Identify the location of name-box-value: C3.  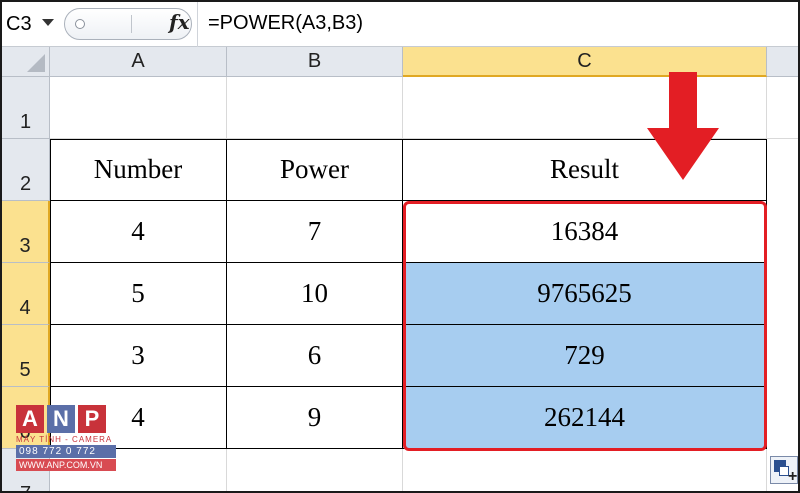
(19, 23).